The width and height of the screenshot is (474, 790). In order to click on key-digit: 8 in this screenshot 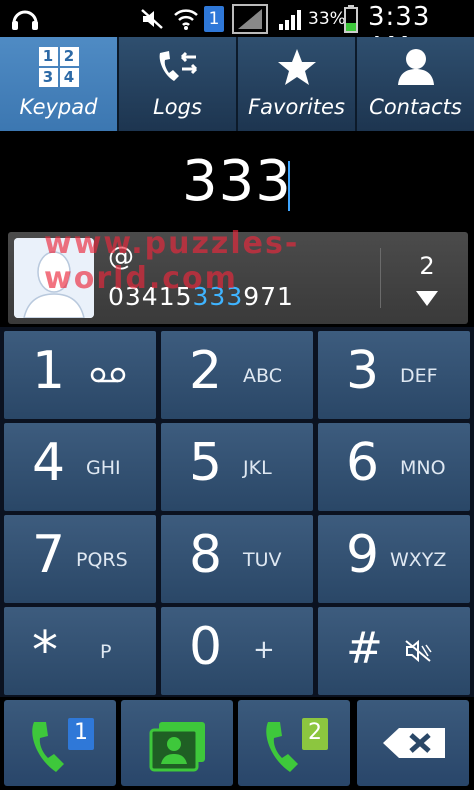, I will do `click(206, 555)`.